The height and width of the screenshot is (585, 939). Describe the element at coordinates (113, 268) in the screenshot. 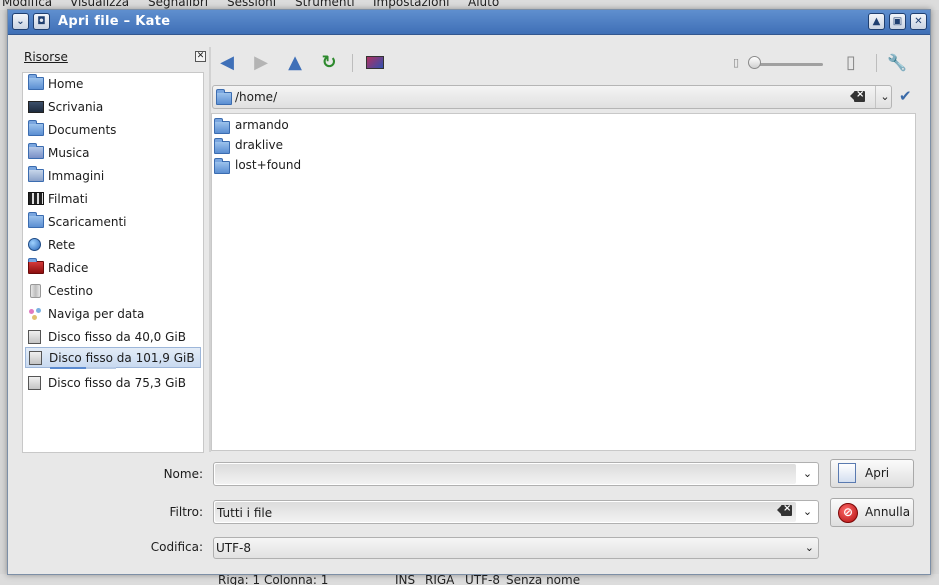

I see `place-root: Radice` at that location.